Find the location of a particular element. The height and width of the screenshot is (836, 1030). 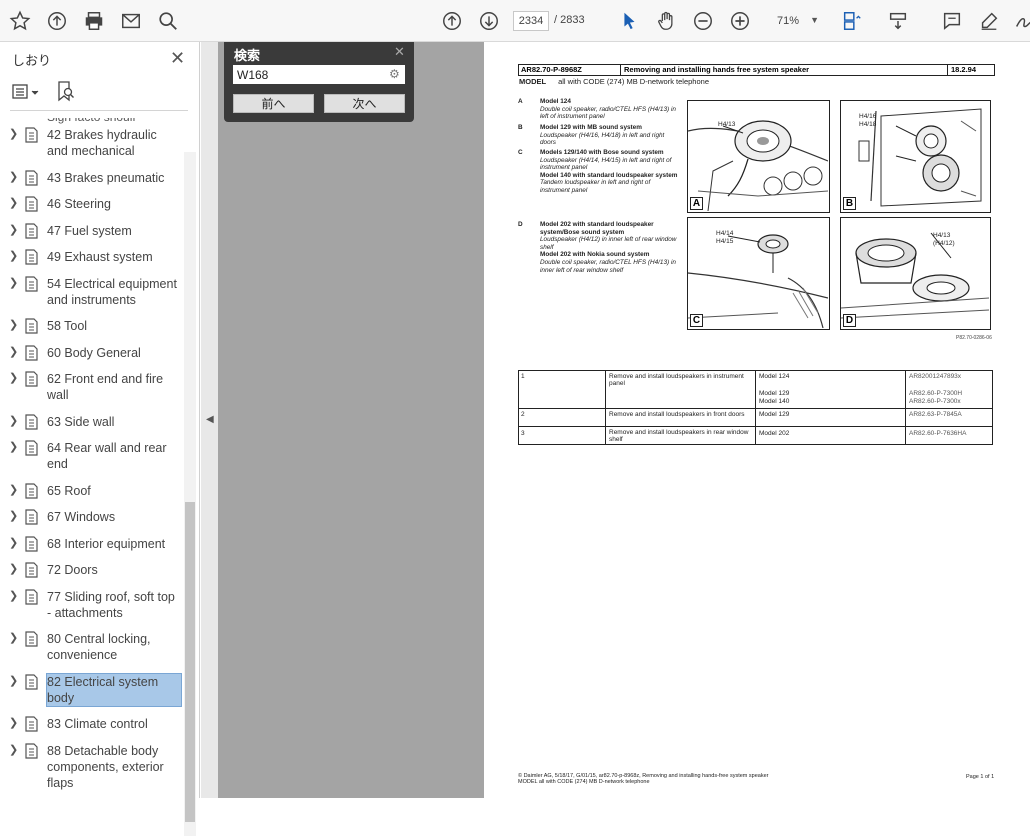

table-row-model: Model 129 is located at coordinates (774, 393).